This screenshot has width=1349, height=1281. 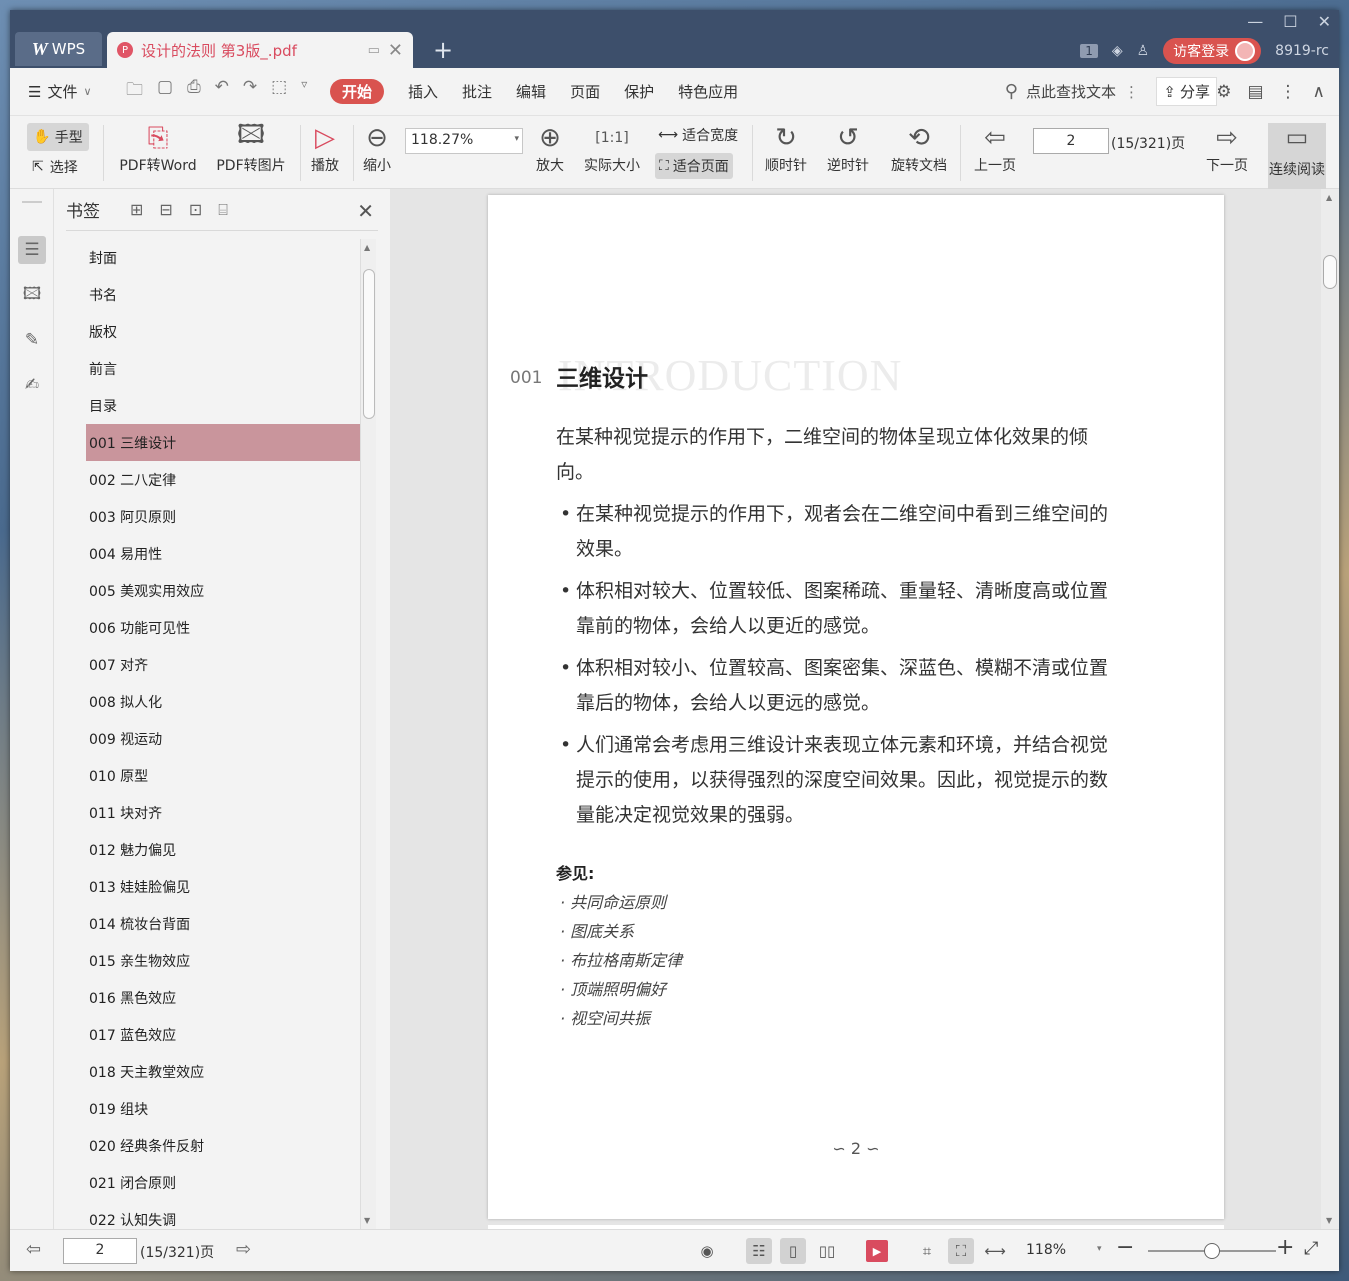 I want to click on expand-all-icon: ⊞, so click(x=136, y=210).